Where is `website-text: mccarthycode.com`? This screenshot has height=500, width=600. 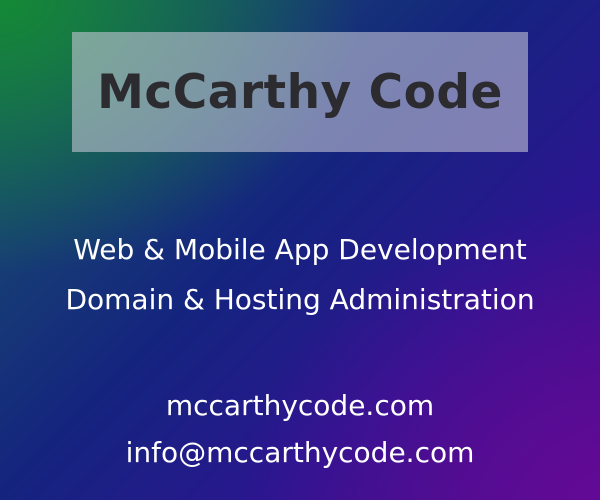
website-text: mccarthycode.com is located at coordinates (300, 405).